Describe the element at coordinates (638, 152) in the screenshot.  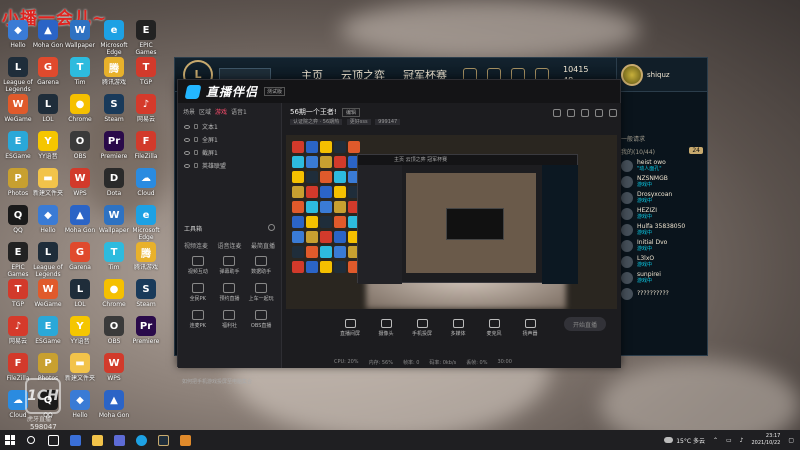
I see `friend-section-mine: 我的(10/44)` at that location.